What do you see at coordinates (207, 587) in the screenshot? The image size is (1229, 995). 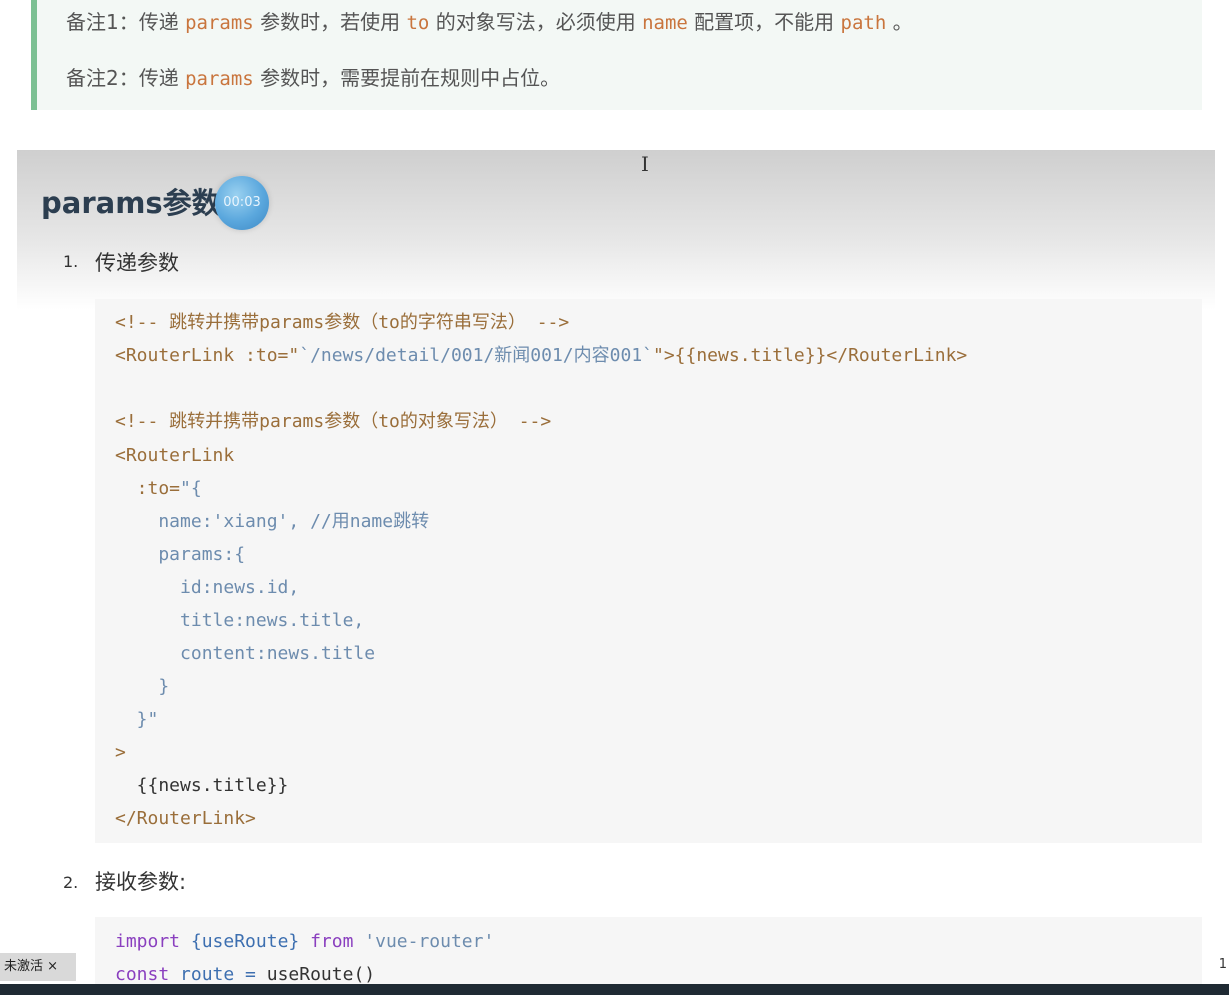 I see `code-line: id:news.id,` at bounding box center [207, 587].